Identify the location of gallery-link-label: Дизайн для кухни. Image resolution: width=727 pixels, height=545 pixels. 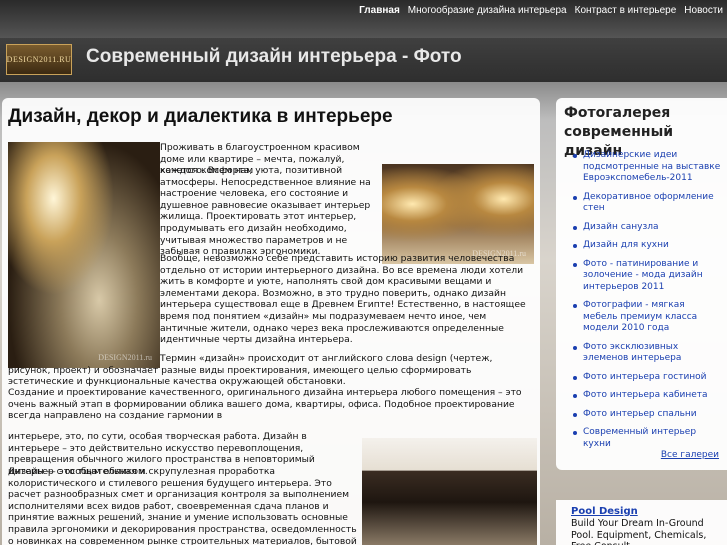
(626, 245).